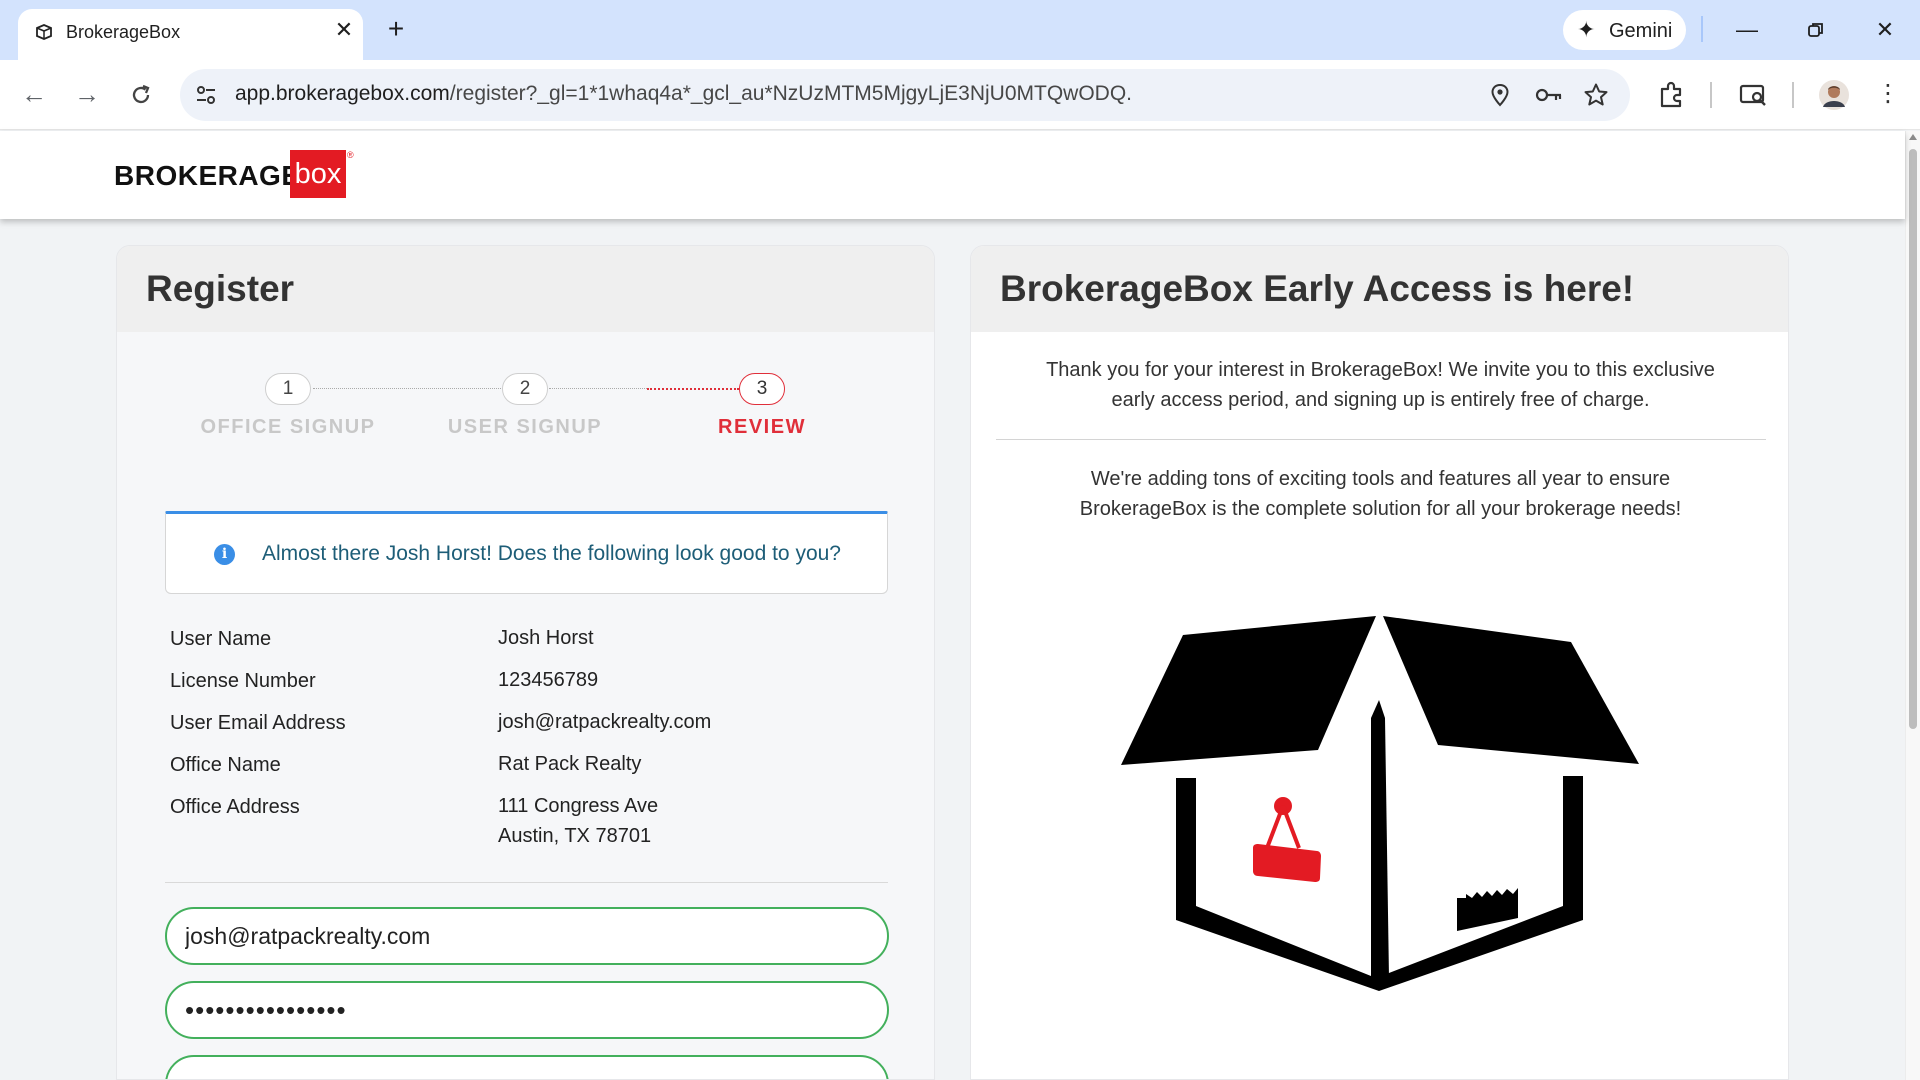 This screenshot has height=1080, width=1920. What do you see at coordinates (762, 406) in the screenshot?
I see `step-review: 3 REVIEW` at bounding box center [762, 406].